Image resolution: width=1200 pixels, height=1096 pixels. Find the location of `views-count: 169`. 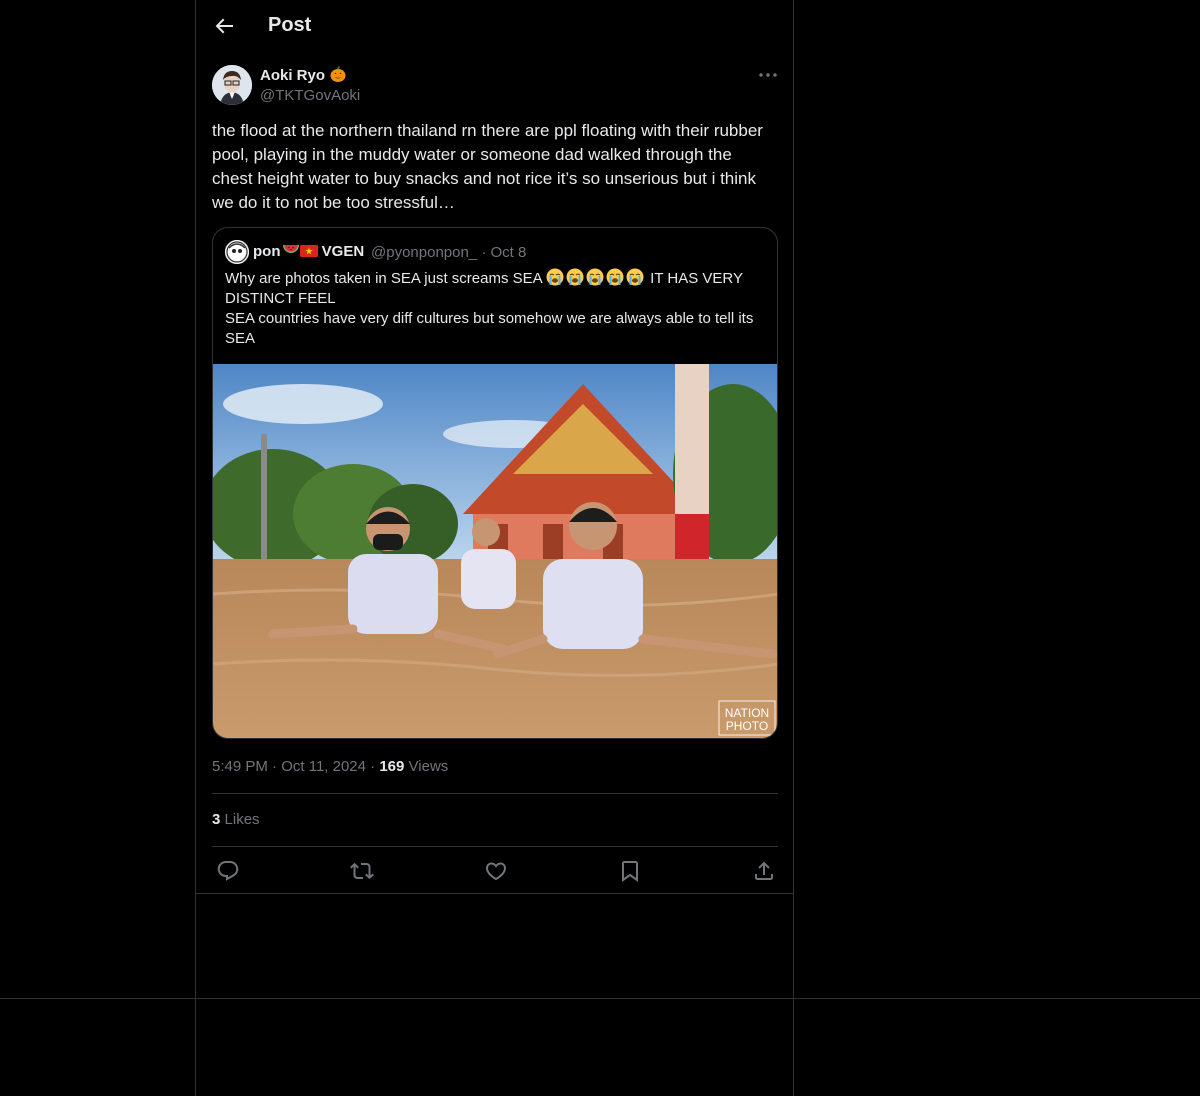

views-count: 169 is located at coordinates (392, 766).